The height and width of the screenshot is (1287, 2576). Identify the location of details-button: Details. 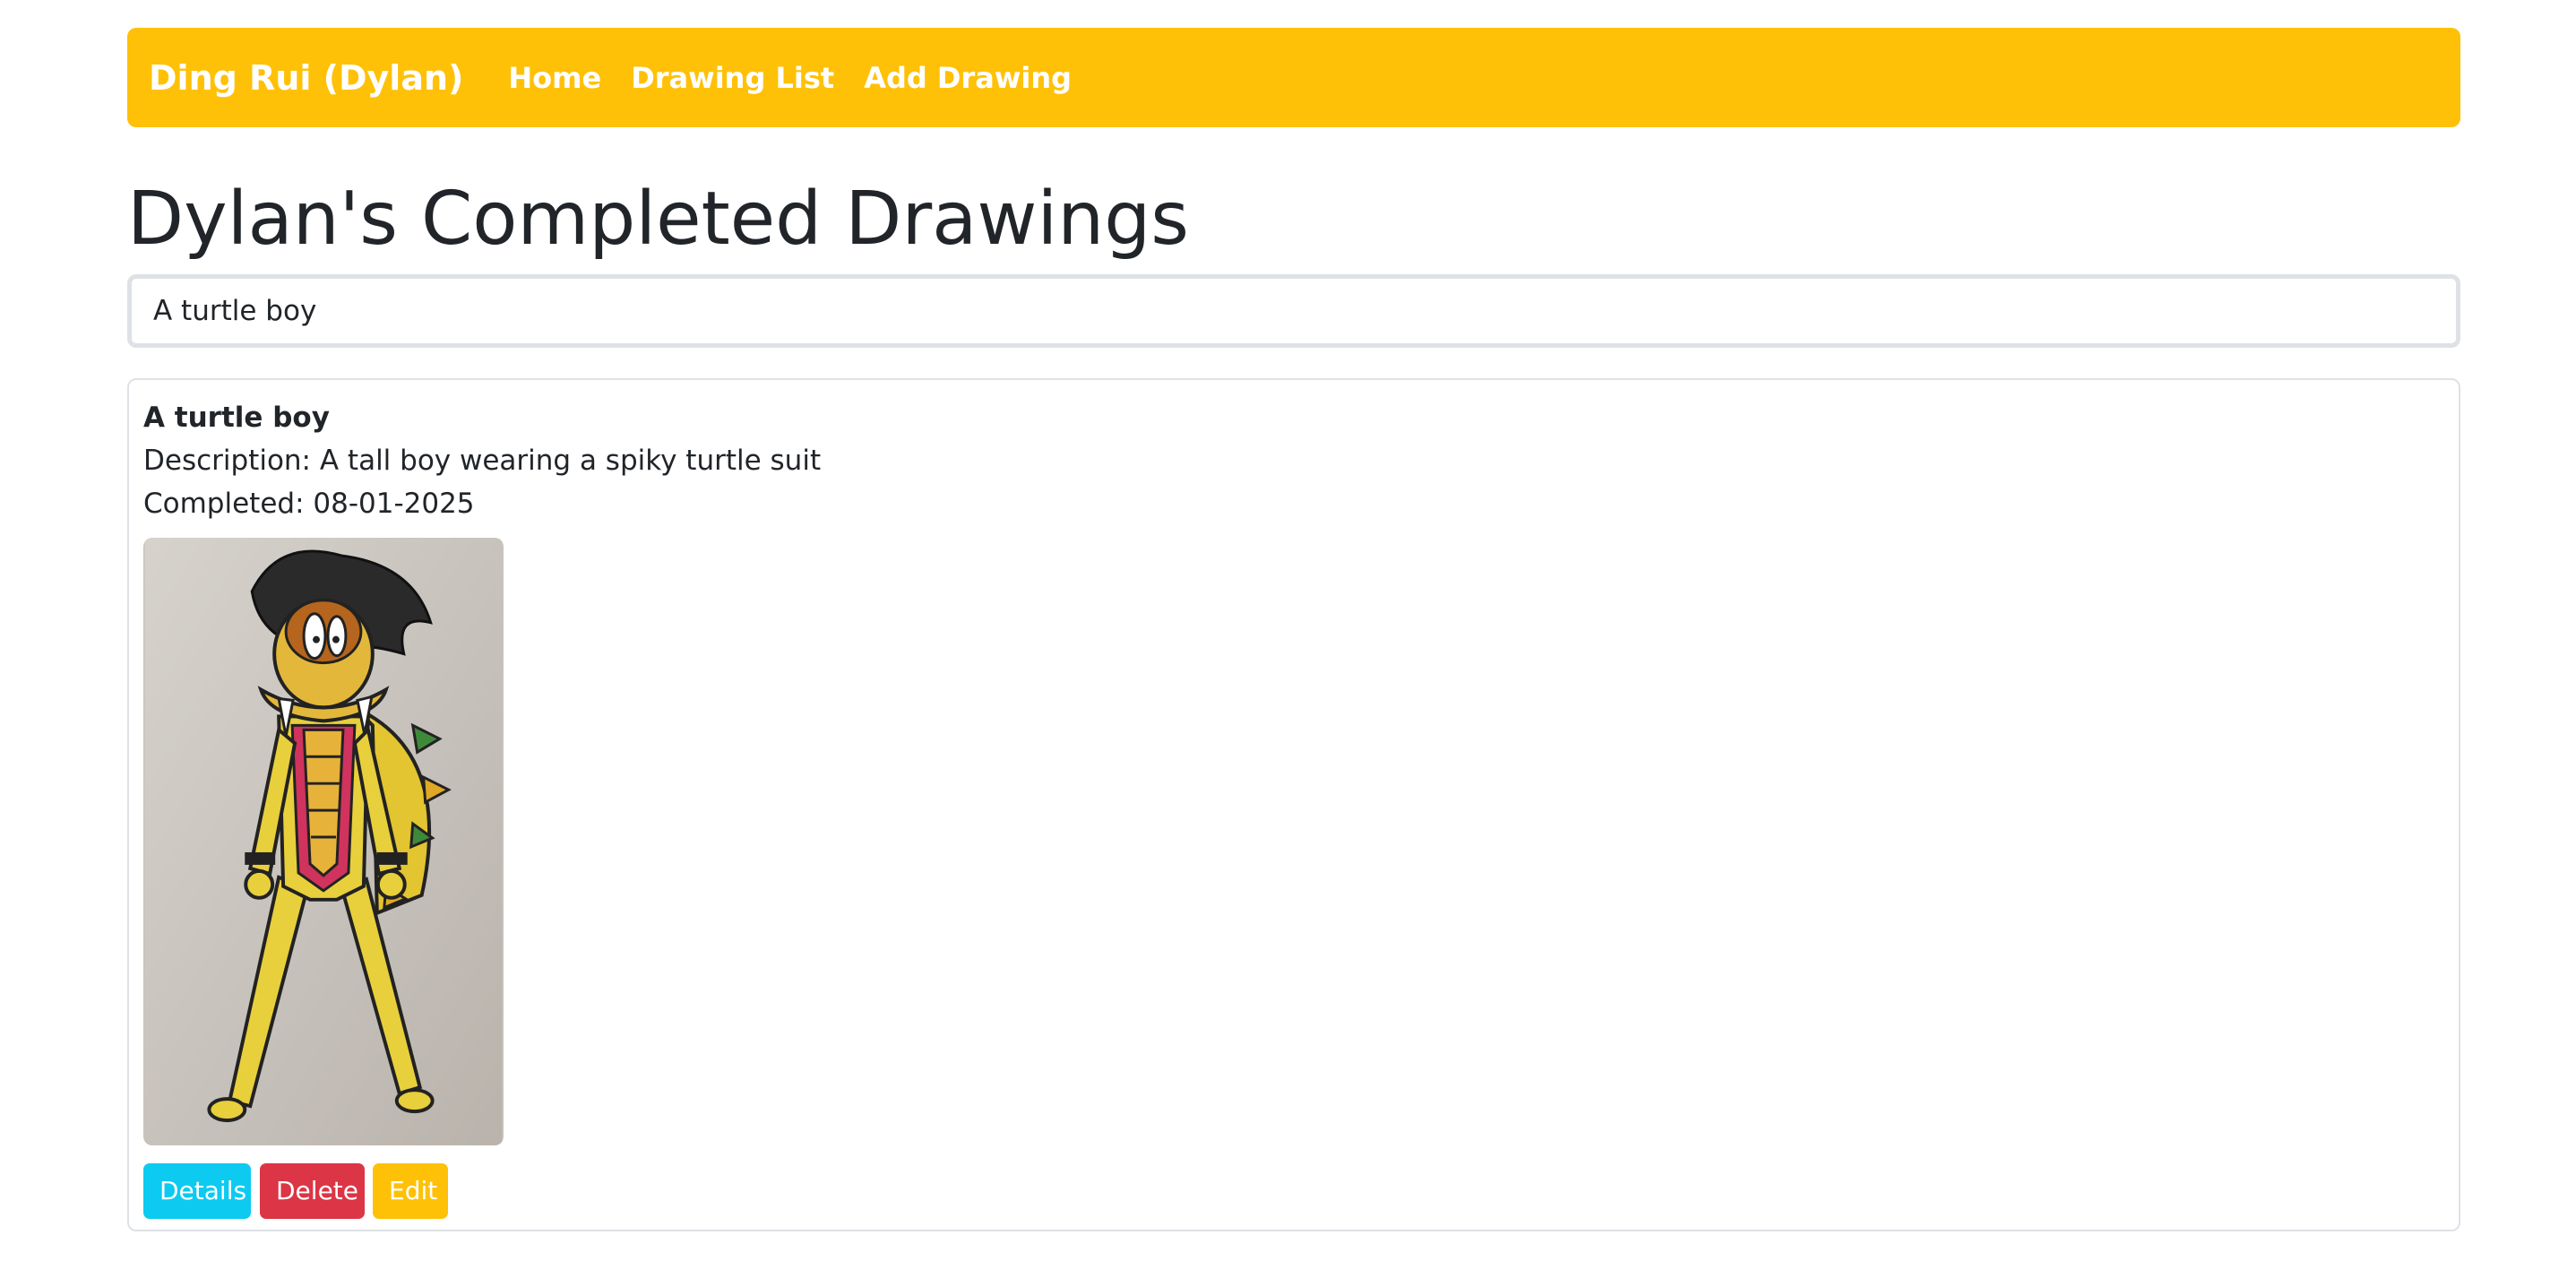
(197, 1191).